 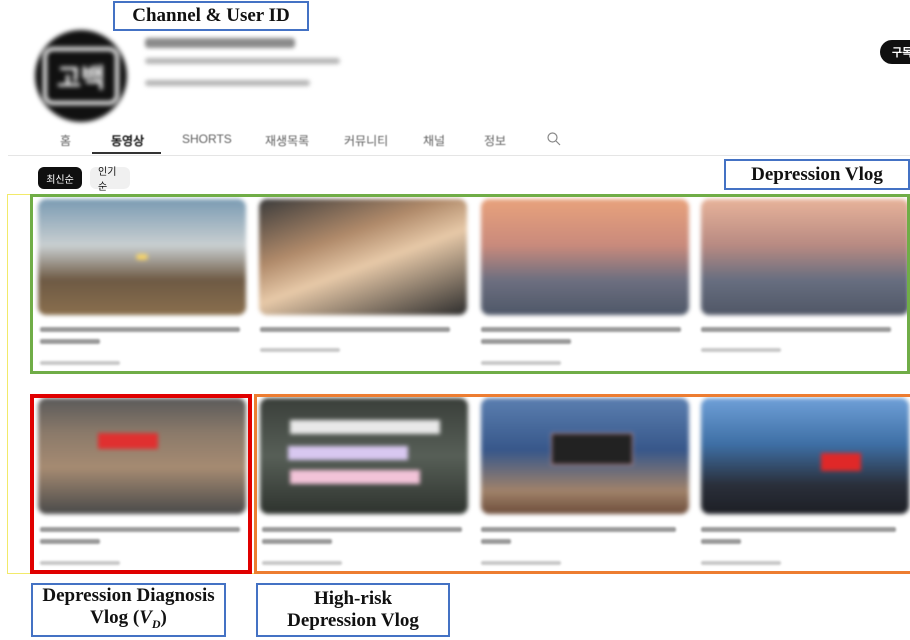 I want to click on subscribe-button: 구독, so click(x=895, y=52).